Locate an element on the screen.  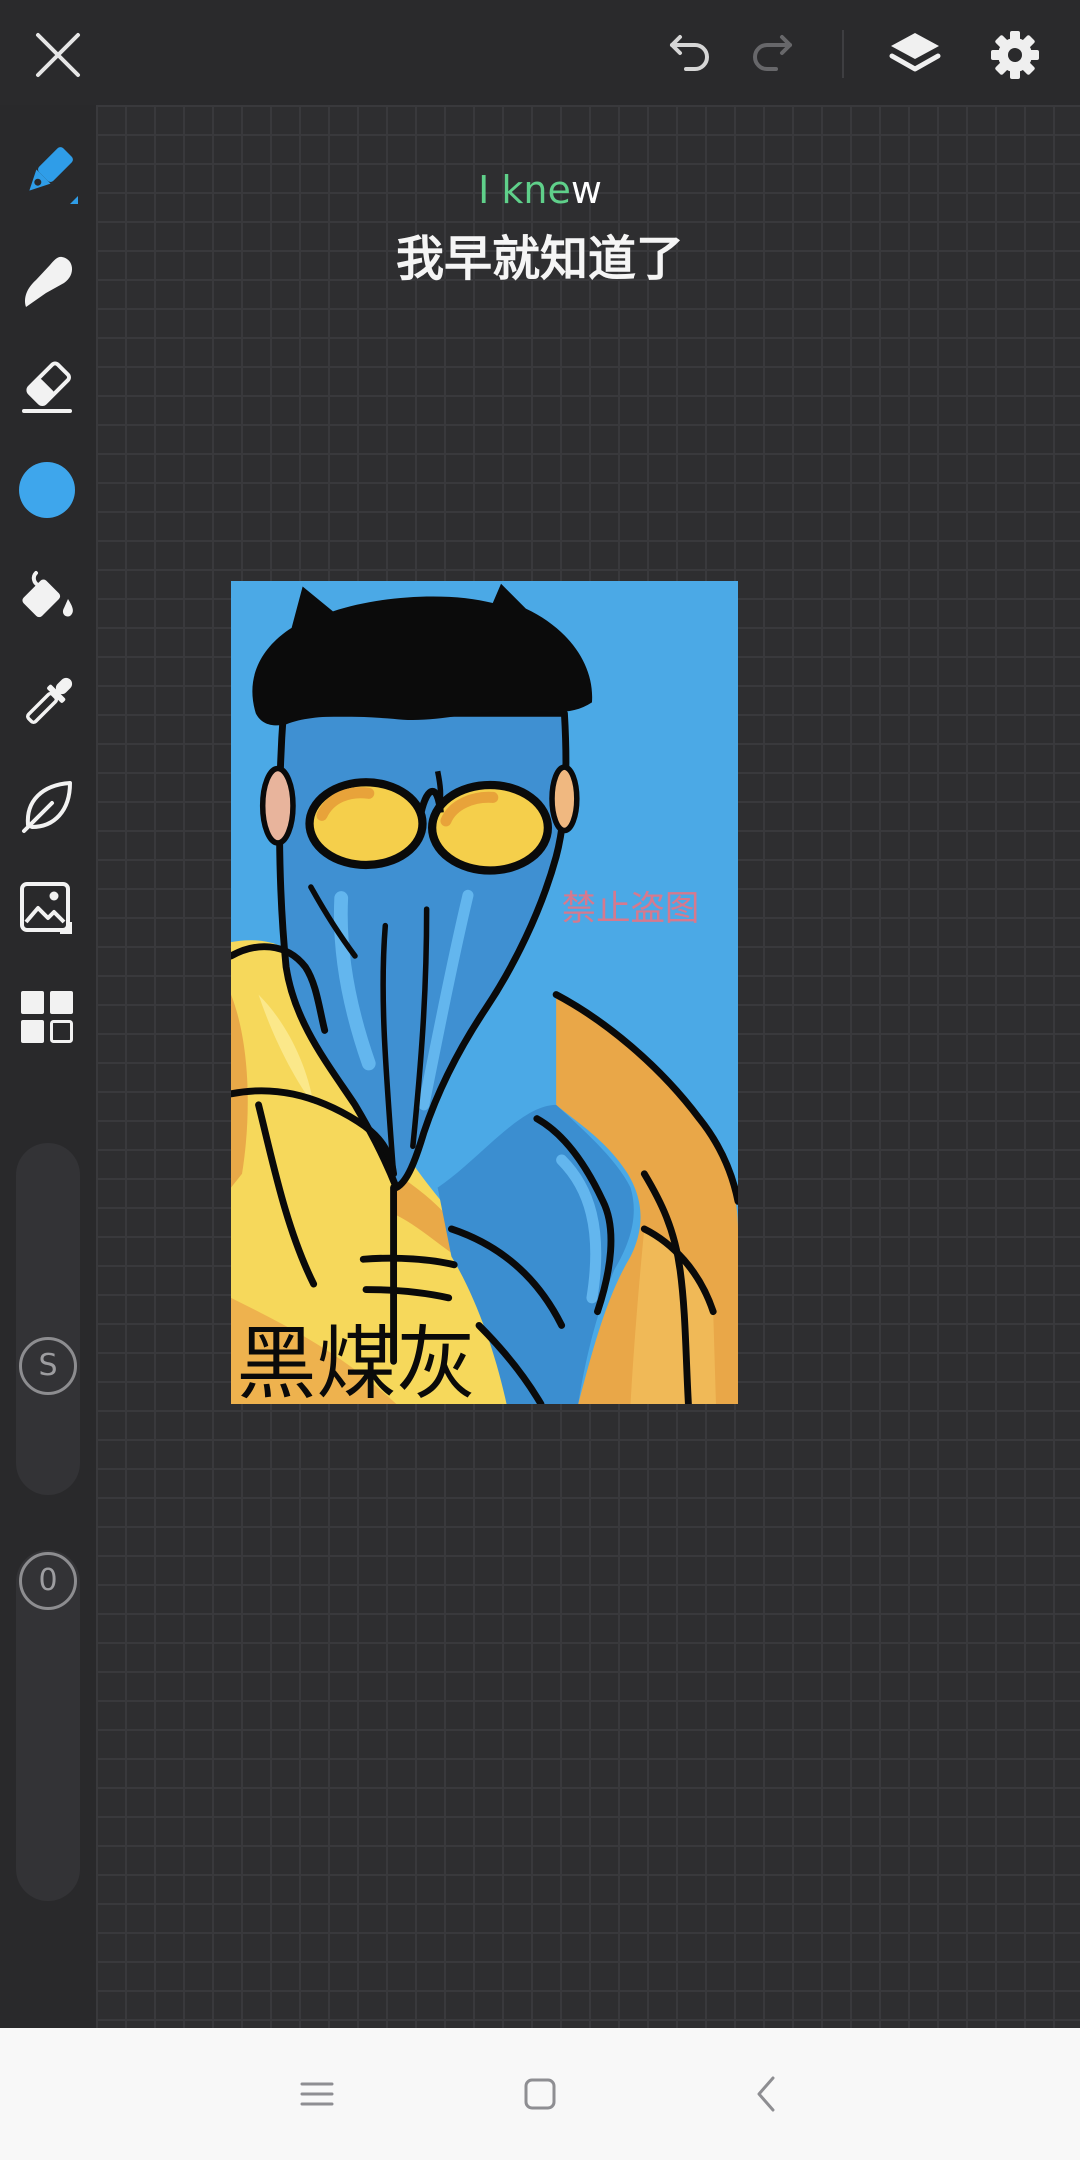
leaf-icon is located at coordinates (47, 807).